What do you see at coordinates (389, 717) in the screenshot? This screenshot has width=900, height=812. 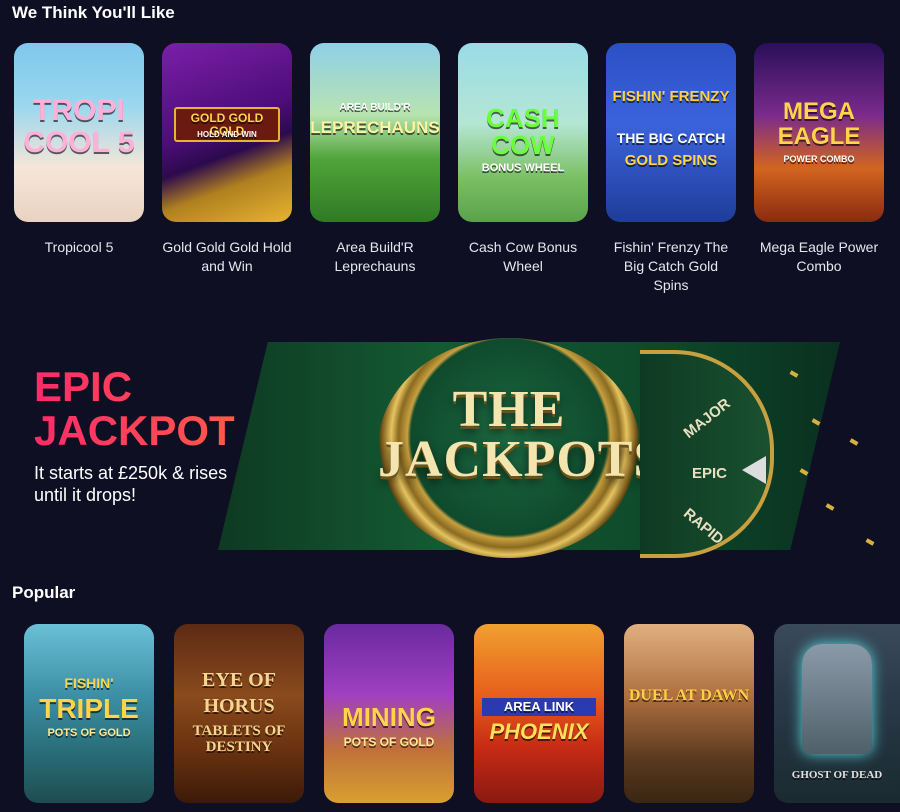 I see `game-art-title: MINING` at bounding box center [389, 717].